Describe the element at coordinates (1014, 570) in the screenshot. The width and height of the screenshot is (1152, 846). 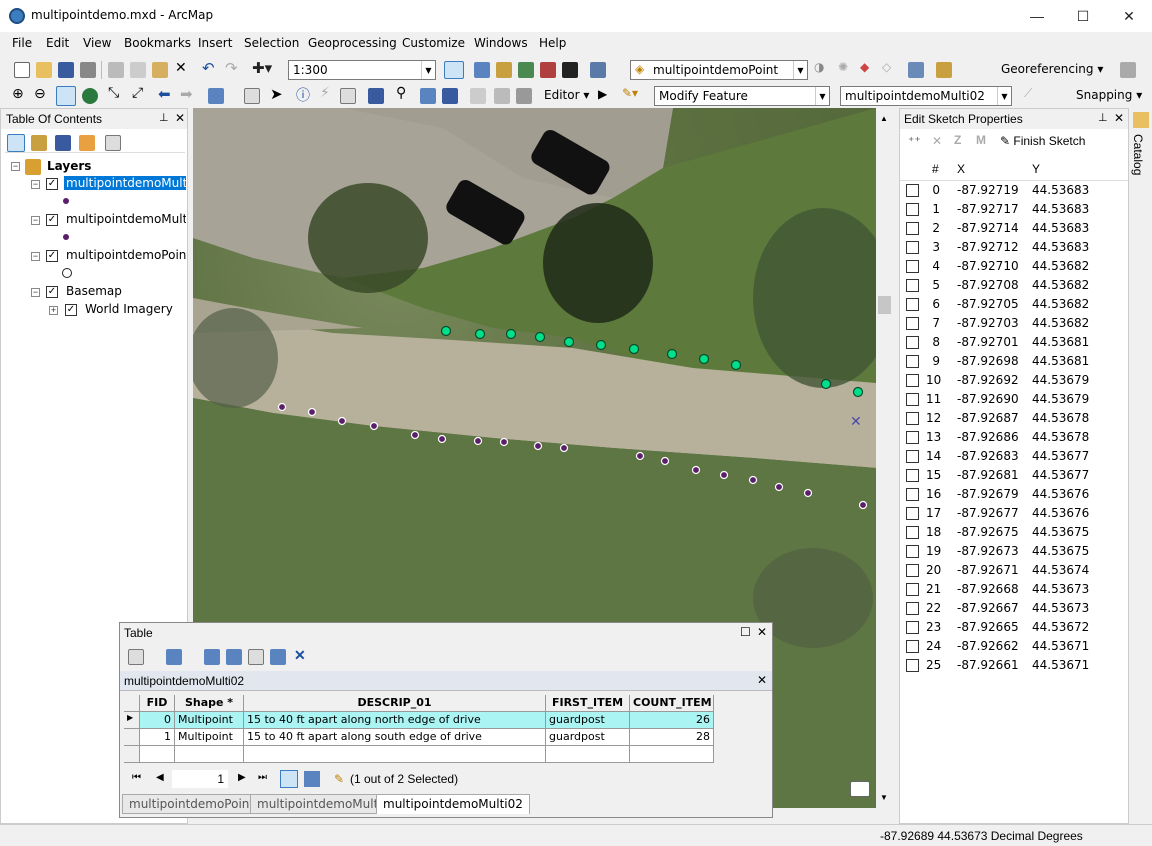
I see `vertex-row: 20 -87.92671 44.53674` at that location.